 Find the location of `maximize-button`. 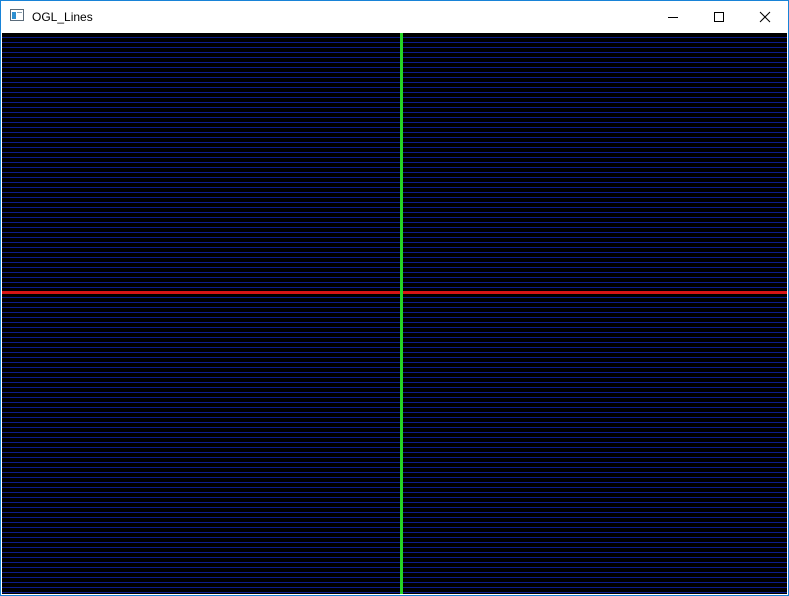

maximize-button is located at coordinates (719, 16).